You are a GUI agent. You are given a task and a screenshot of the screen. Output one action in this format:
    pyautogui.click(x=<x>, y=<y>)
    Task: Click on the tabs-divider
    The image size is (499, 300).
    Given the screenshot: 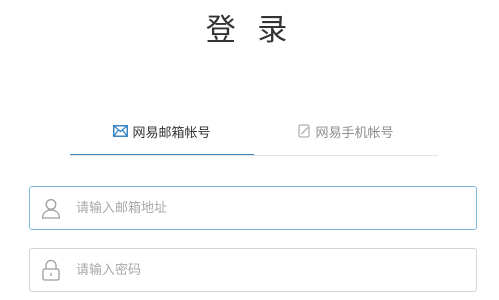 What is the action you would take?
    pyautogui.click(x=254, y=155)
    